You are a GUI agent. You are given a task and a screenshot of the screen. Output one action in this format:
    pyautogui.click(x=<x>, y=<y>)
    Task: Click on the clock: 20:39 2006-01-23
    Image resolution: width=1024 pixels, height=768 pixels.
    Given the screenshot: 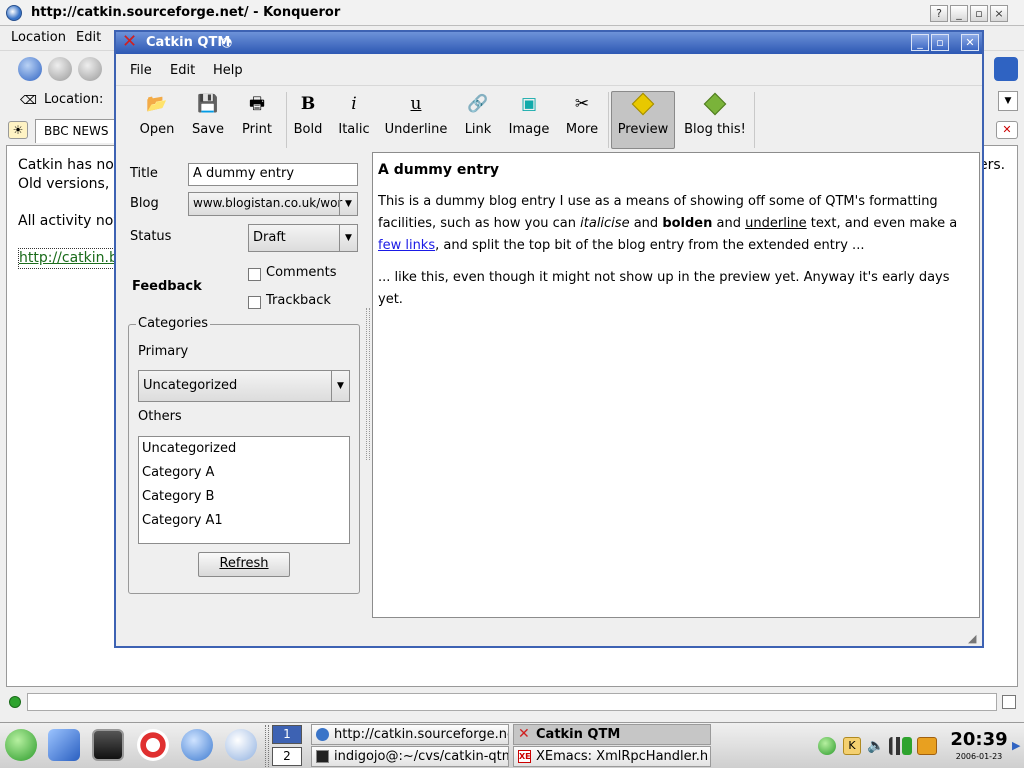 What is the action you would take?
    pyautogui.click(x=979, y=745)
    